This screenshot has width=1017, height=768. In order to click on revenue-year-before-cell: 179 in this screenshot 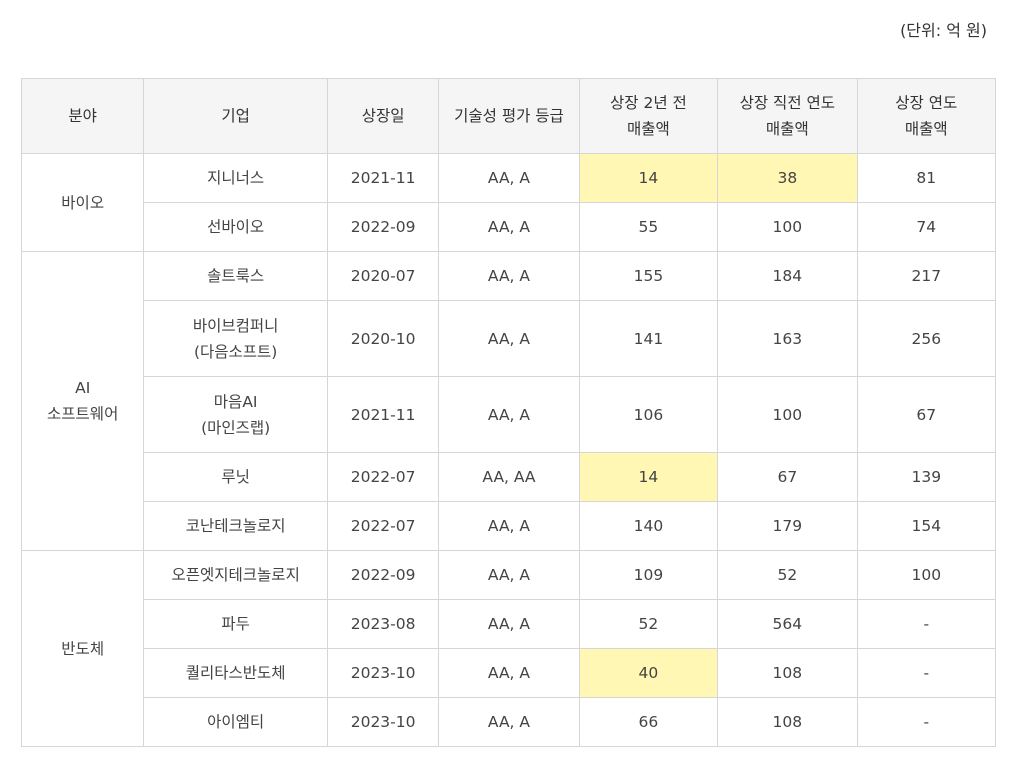, I will do `click(787, 526)`.